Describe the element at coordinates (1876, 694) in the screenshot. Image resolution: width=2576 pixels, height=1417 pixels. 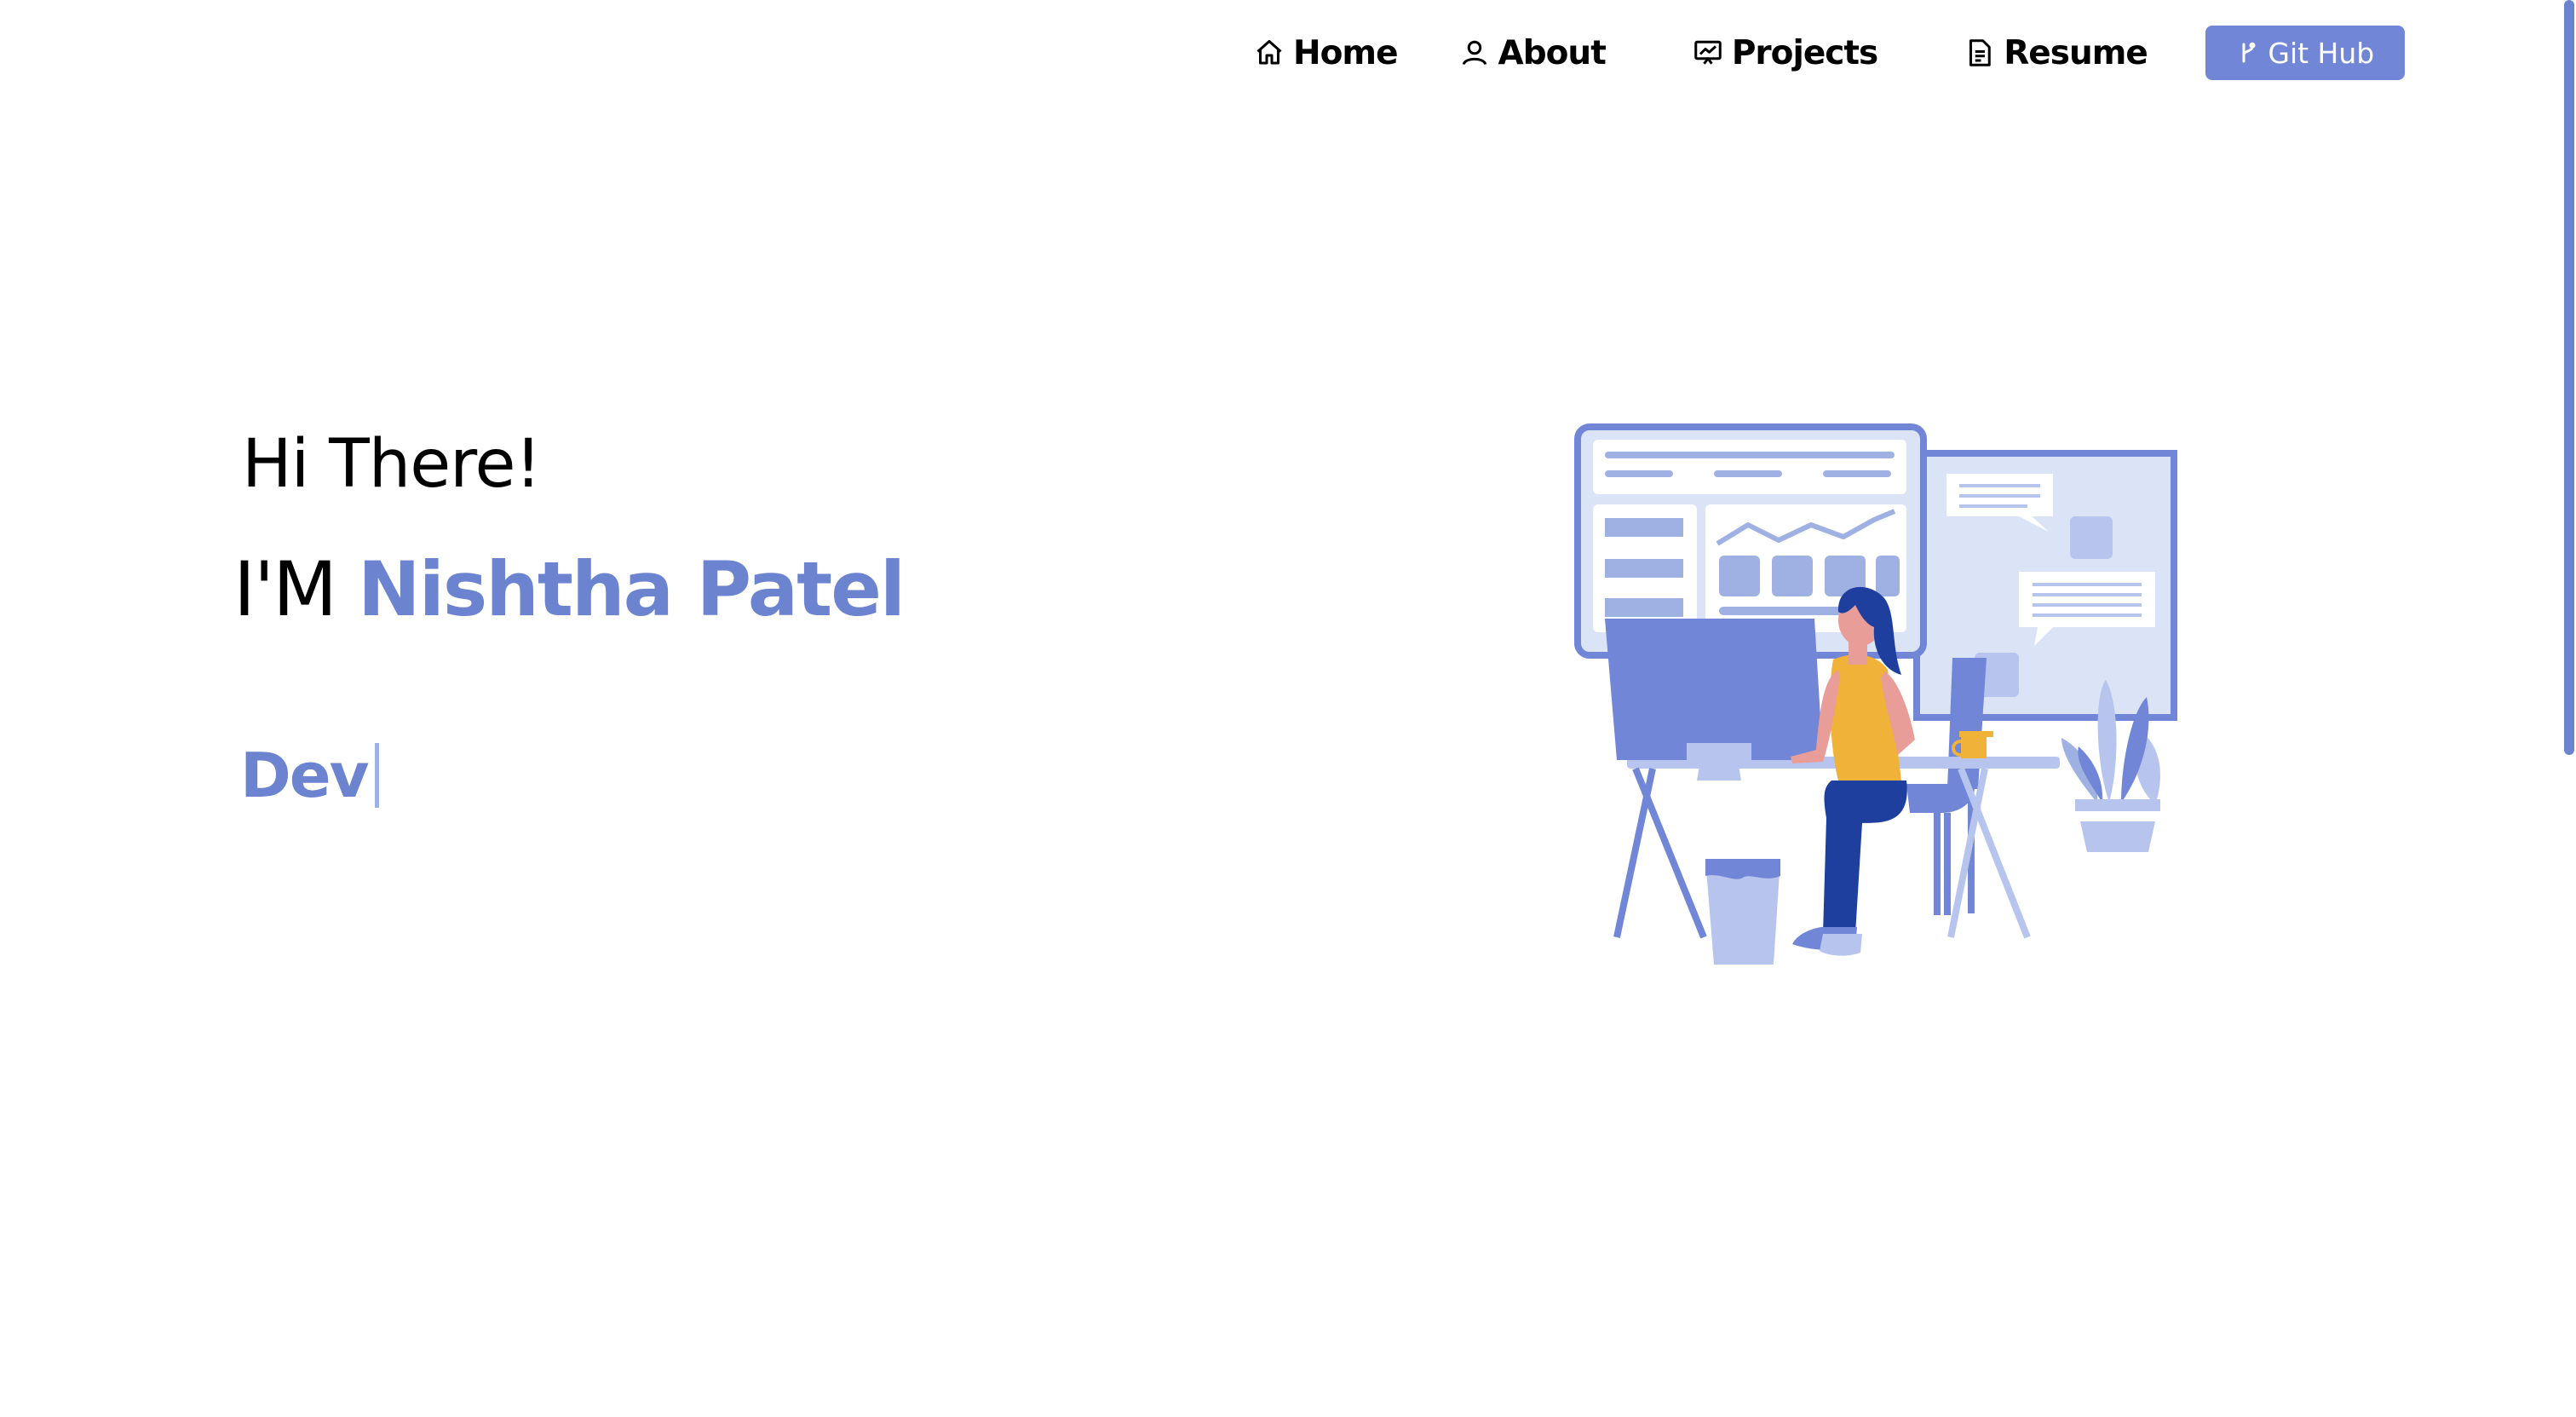
I see `developer-illustration` at that location.